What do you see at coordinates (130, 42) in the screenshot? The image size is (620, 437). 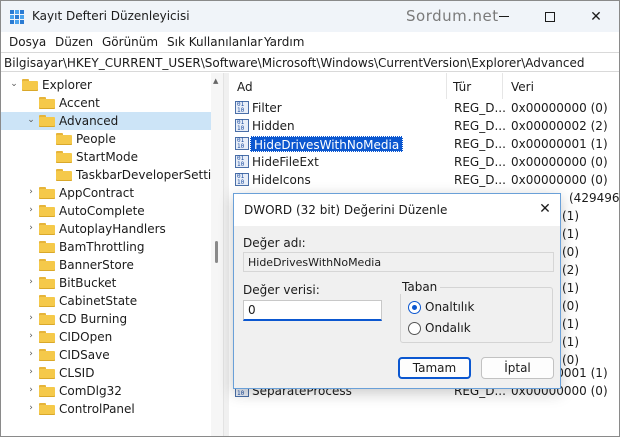 I see `menu-view: Görünüm` at bounding box center [130, 42].